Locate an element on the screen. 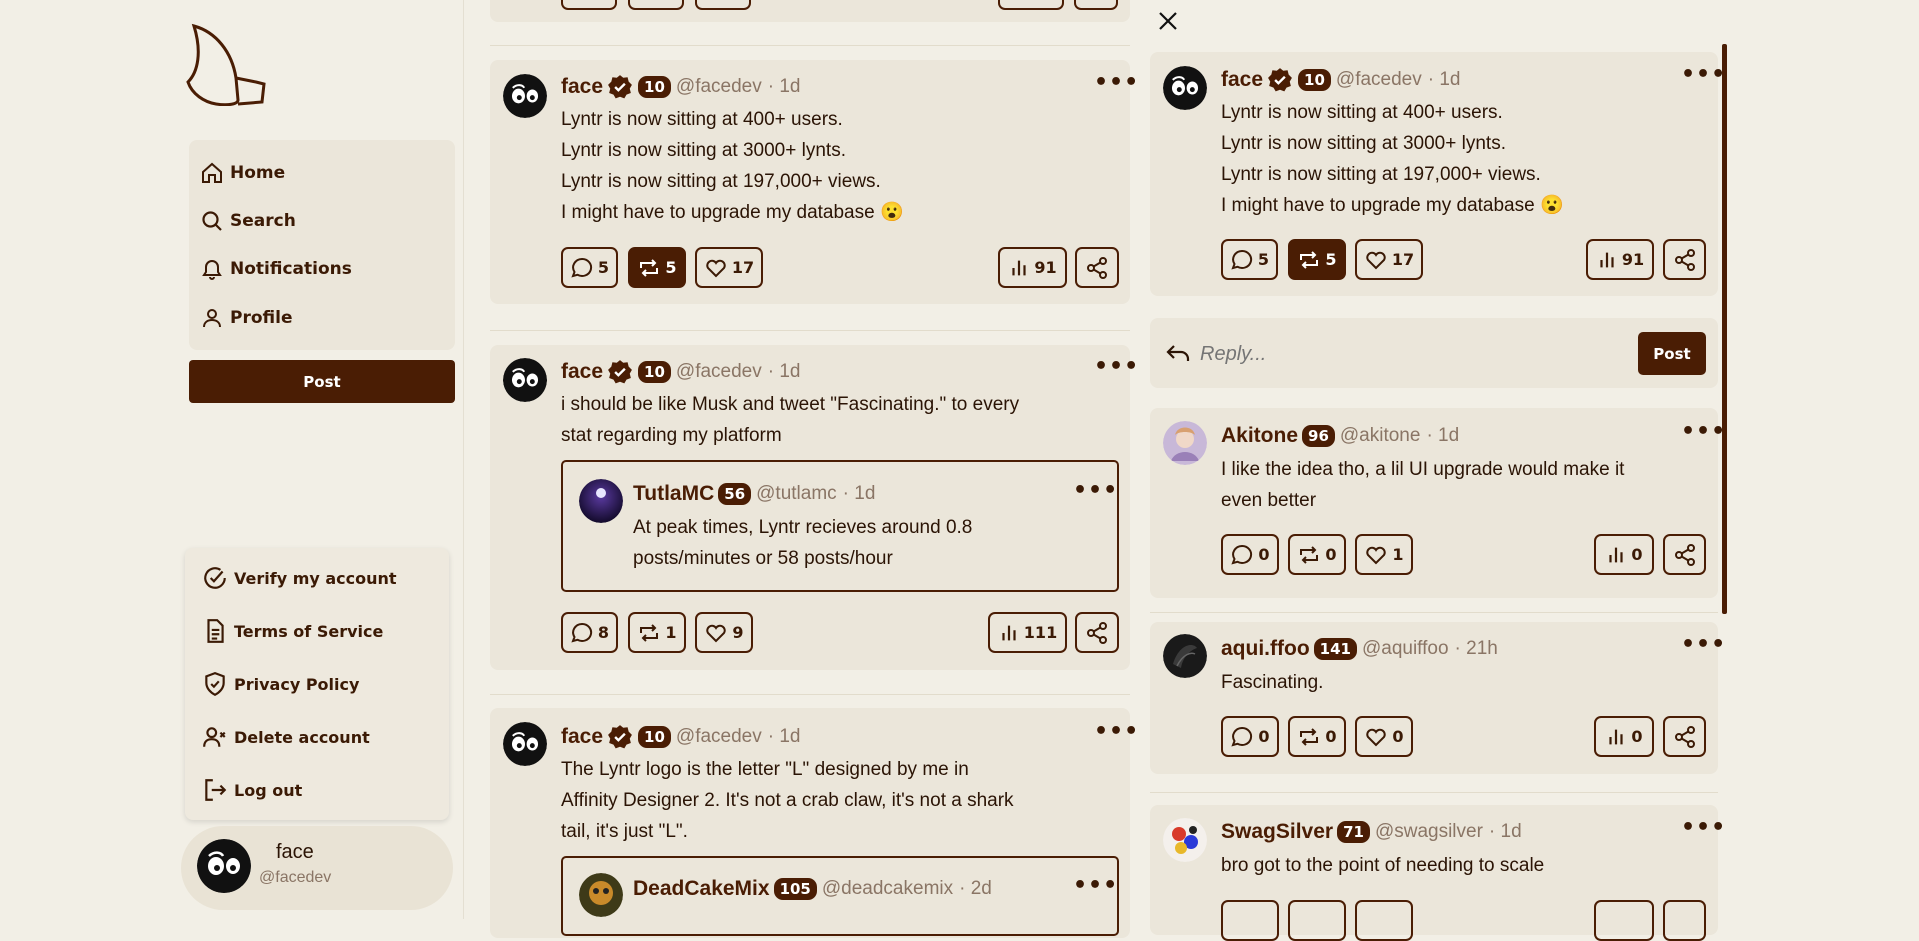 The image size is (1919, 941). like-button: 1 is located at coordinates (1384, 554).